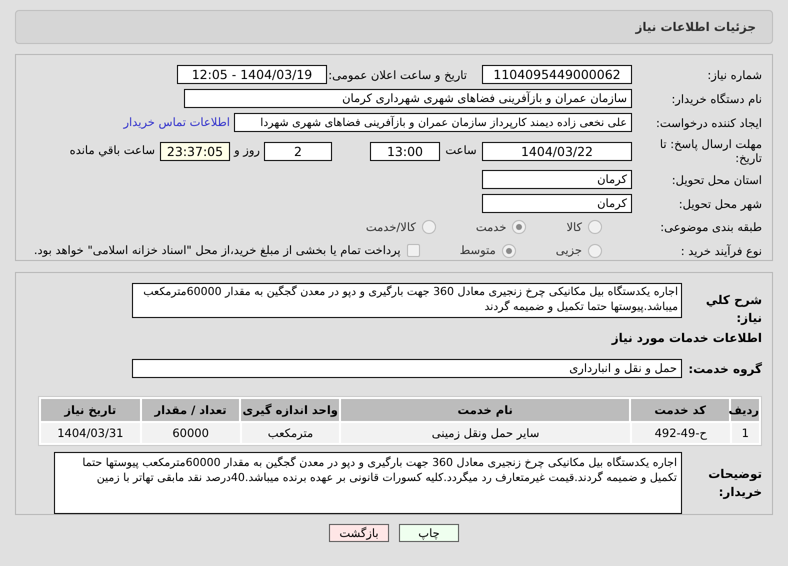  What do you see at coordinates (405, 151) in the screenshot?
I see `text-field: 13:00` at bounding box center [405, 151].